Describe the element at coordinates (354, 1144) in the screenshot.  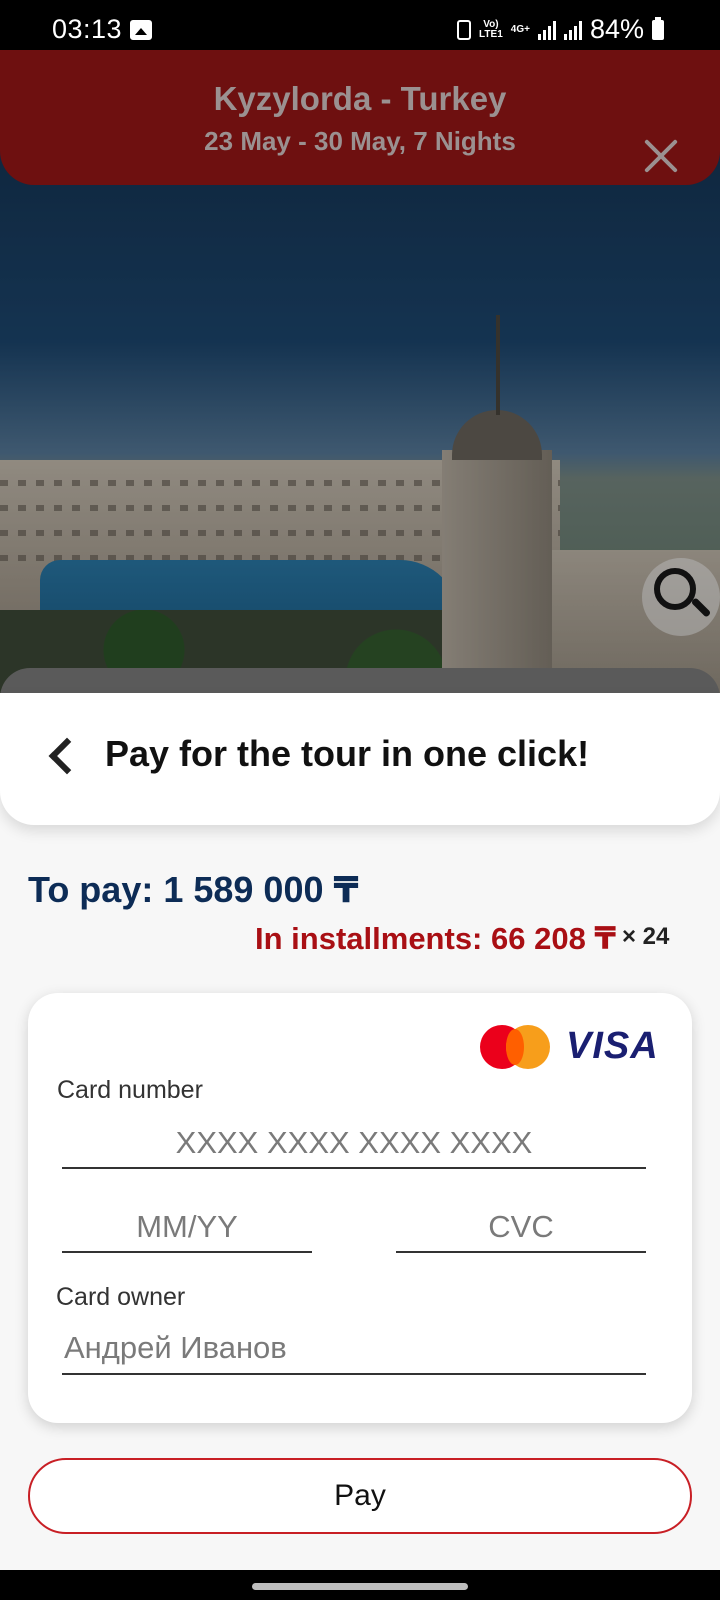
I see `card-number-input` at that location.